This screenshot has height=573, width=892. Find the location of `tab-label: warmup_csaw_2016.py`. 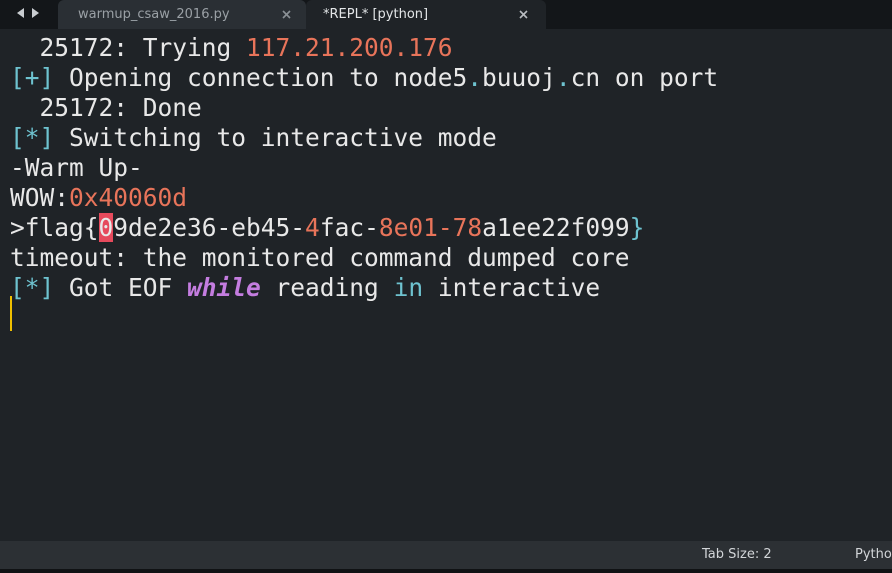

tab-label: warmup_csaw_2016.py is located at coordinates (154, 14).